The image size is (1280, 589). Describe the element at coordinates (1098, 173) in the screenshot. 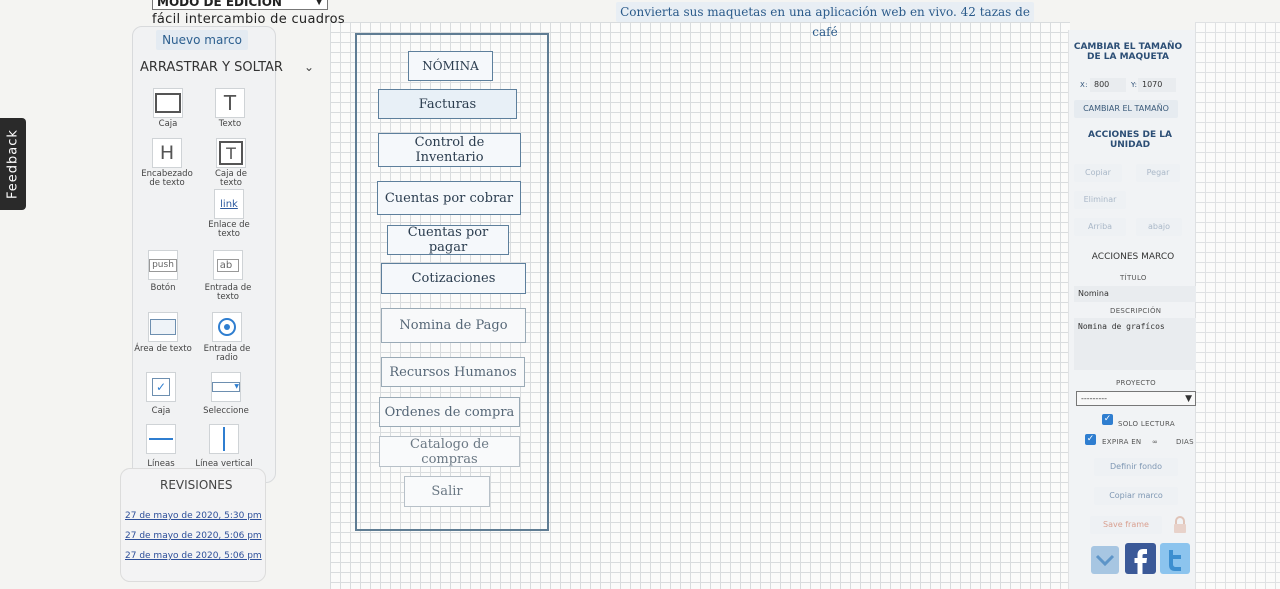

I see `copy-button: Copiar` at that location.